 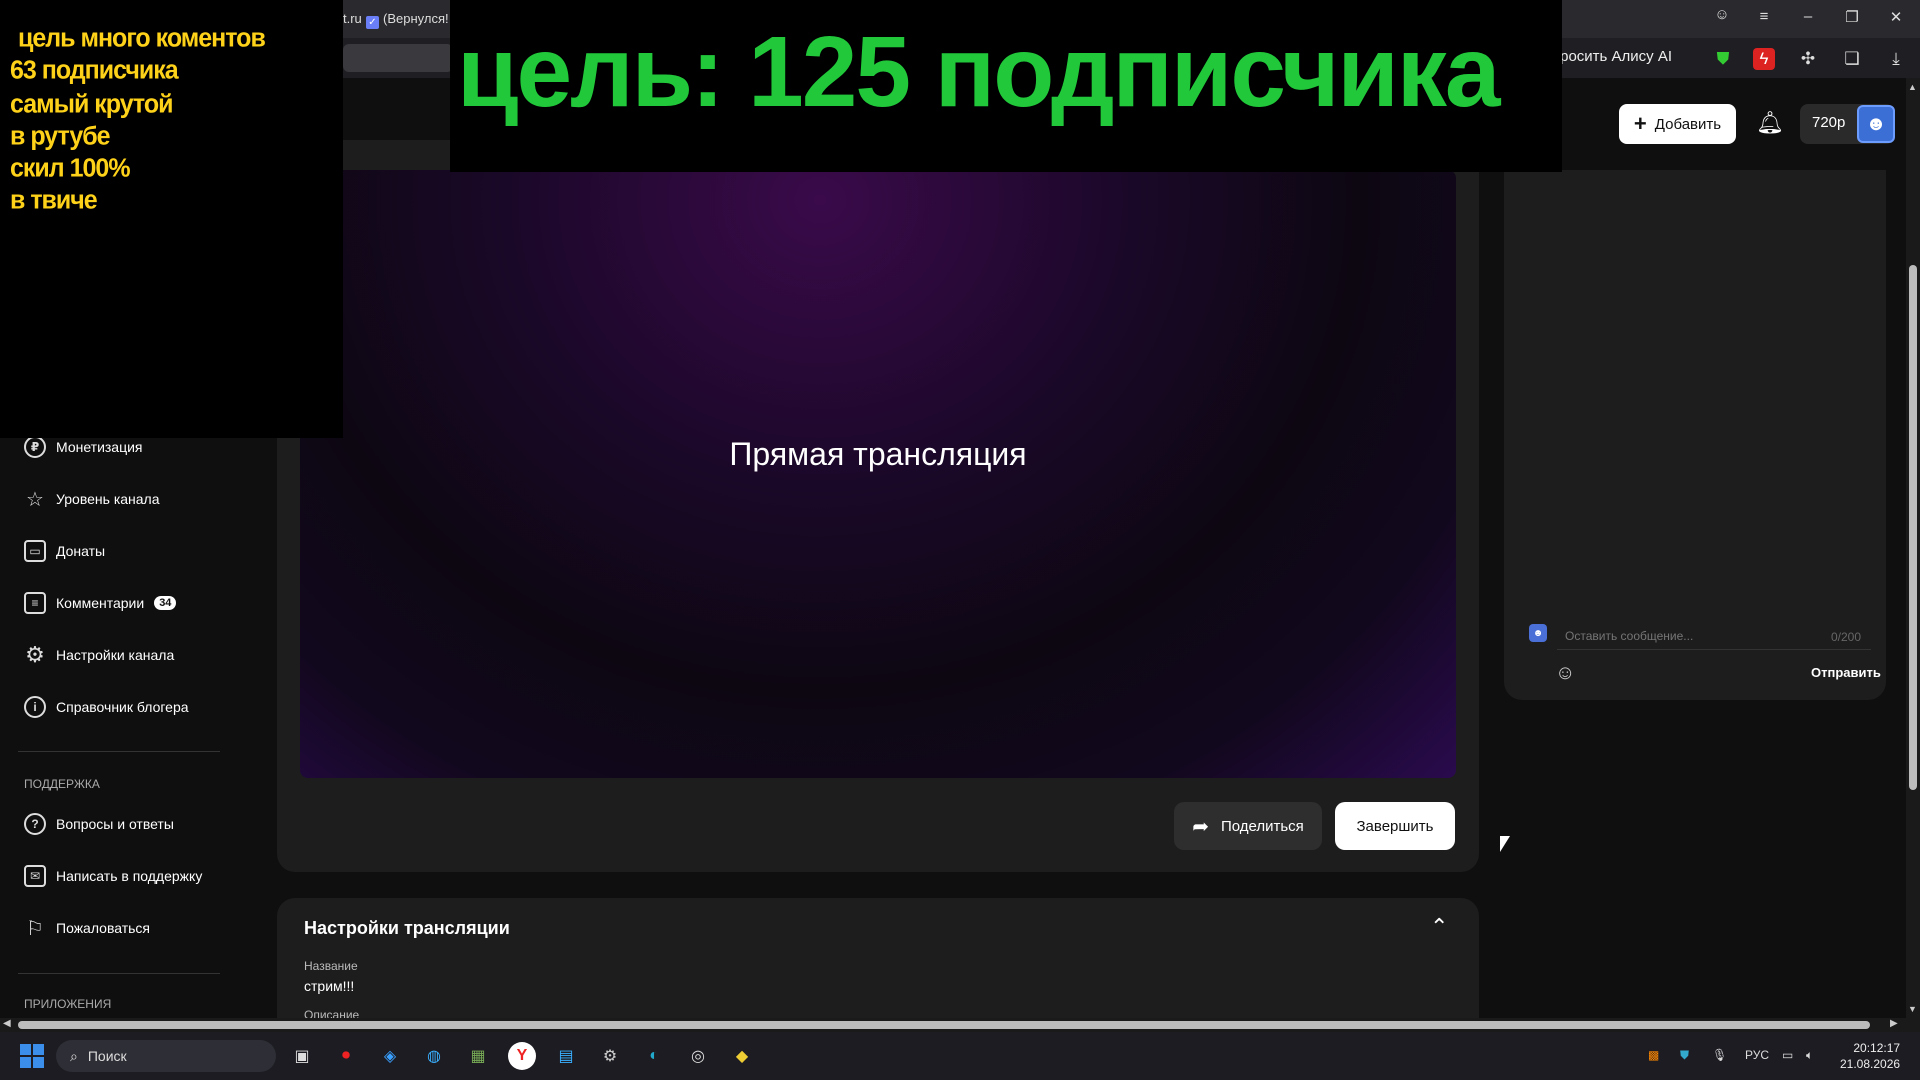 I want to click on collections-icon: ❏, so click(x=1852, y=59).